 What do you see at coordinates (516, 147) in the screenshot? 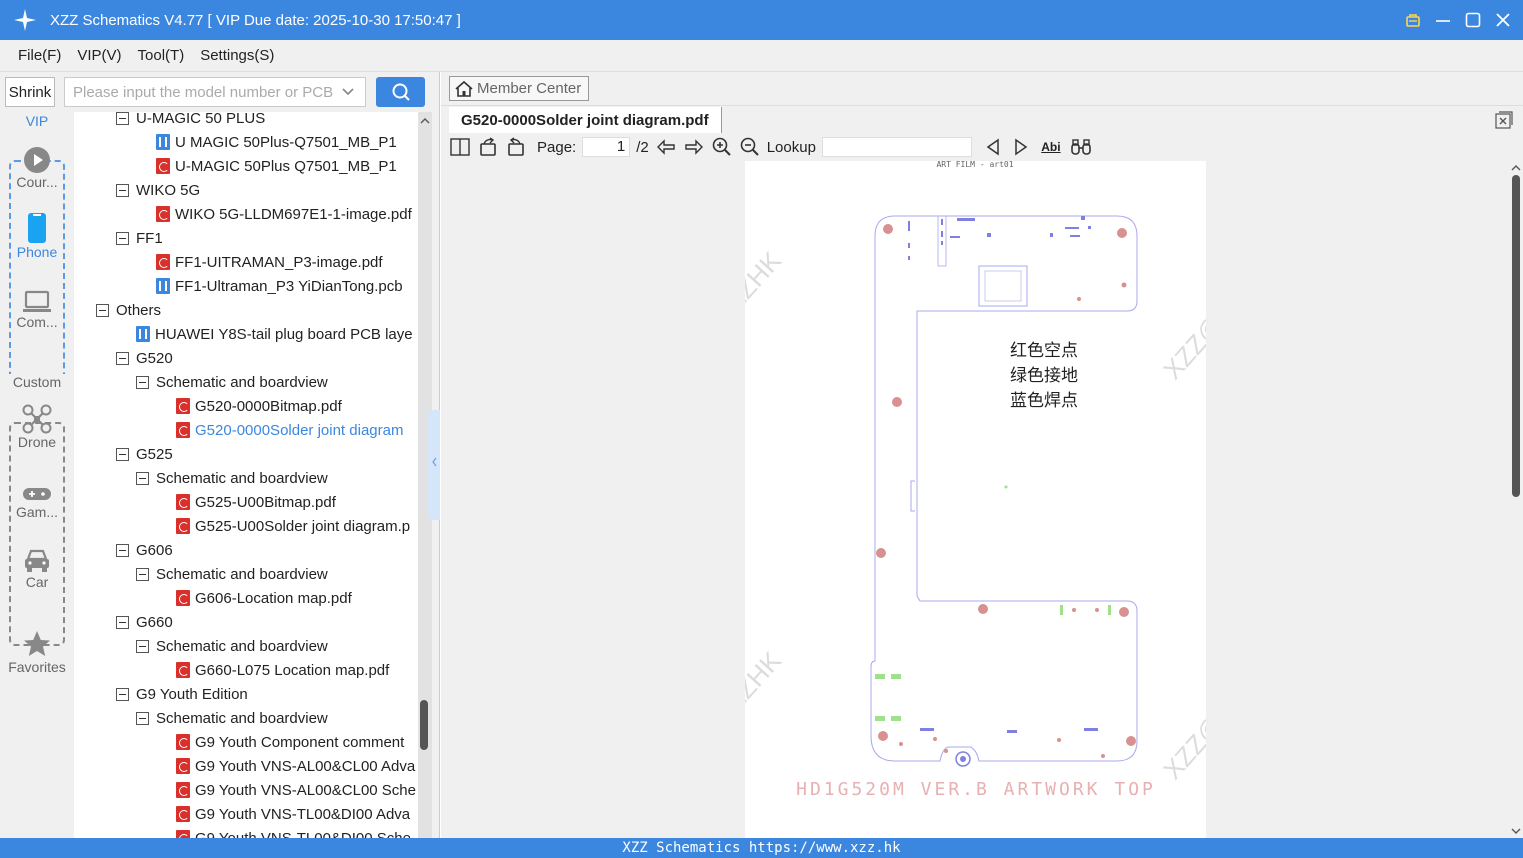
I see `rotate-right-icon` at bounding box center [516, 147].